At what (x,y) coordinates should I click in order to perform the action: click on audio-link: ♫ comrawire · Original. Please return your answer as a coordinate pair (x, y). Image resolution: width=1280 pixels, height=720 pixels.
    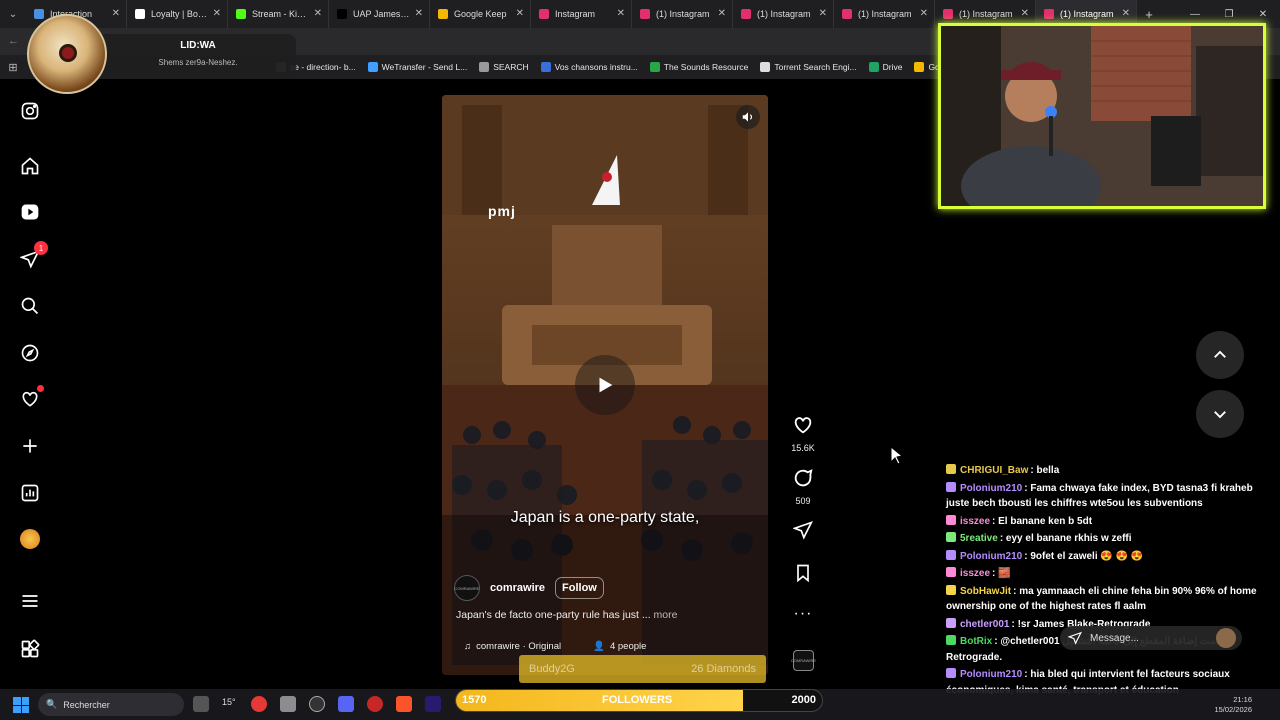
    Looking at the image, I should click on (520, 646).